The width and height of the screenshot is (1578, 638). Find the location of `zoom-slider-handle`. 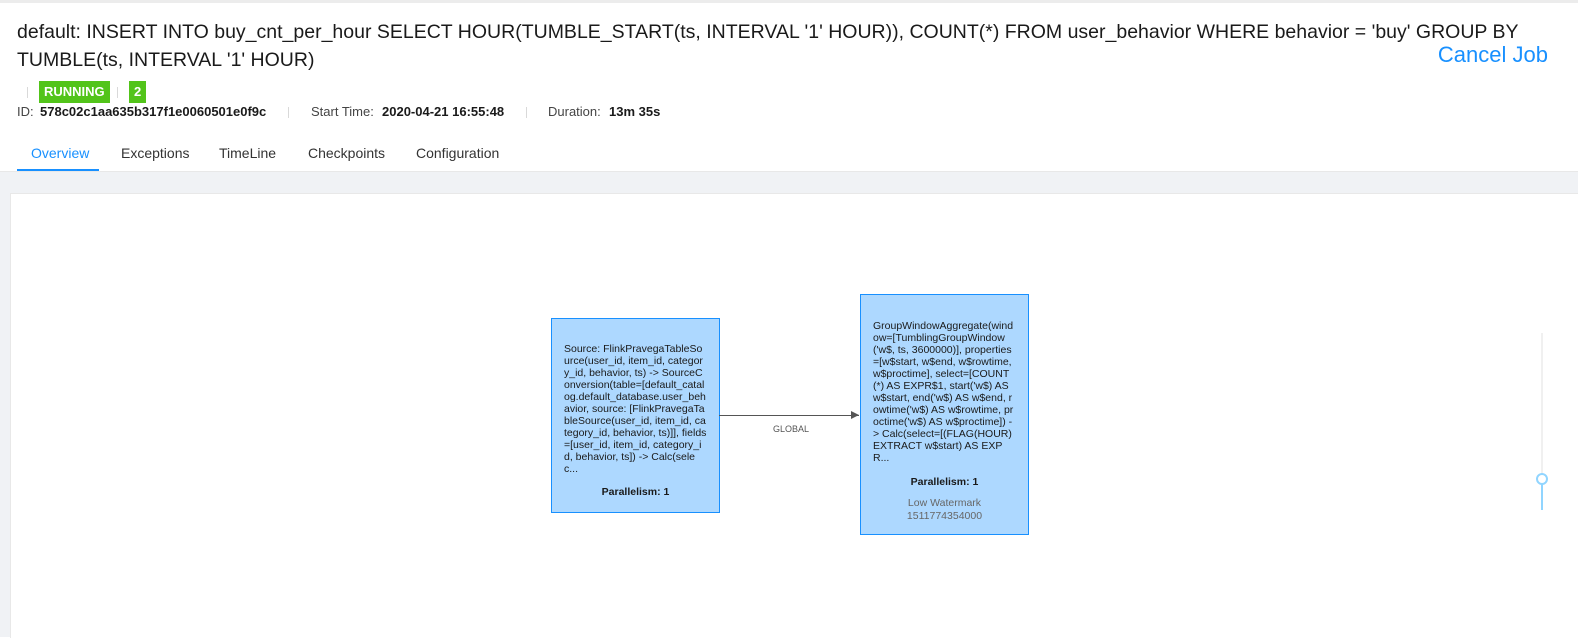

zoom-slider-handle is located at coordinates (1542, 479).